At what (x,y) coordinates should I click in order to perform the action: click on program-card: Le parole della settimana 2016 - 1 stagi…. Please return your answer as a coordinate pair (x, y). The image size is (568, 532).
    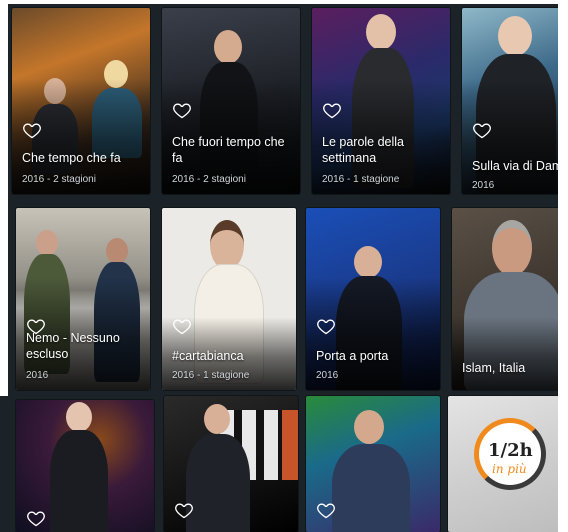
    Looking at the image, I should click on (381, 101).